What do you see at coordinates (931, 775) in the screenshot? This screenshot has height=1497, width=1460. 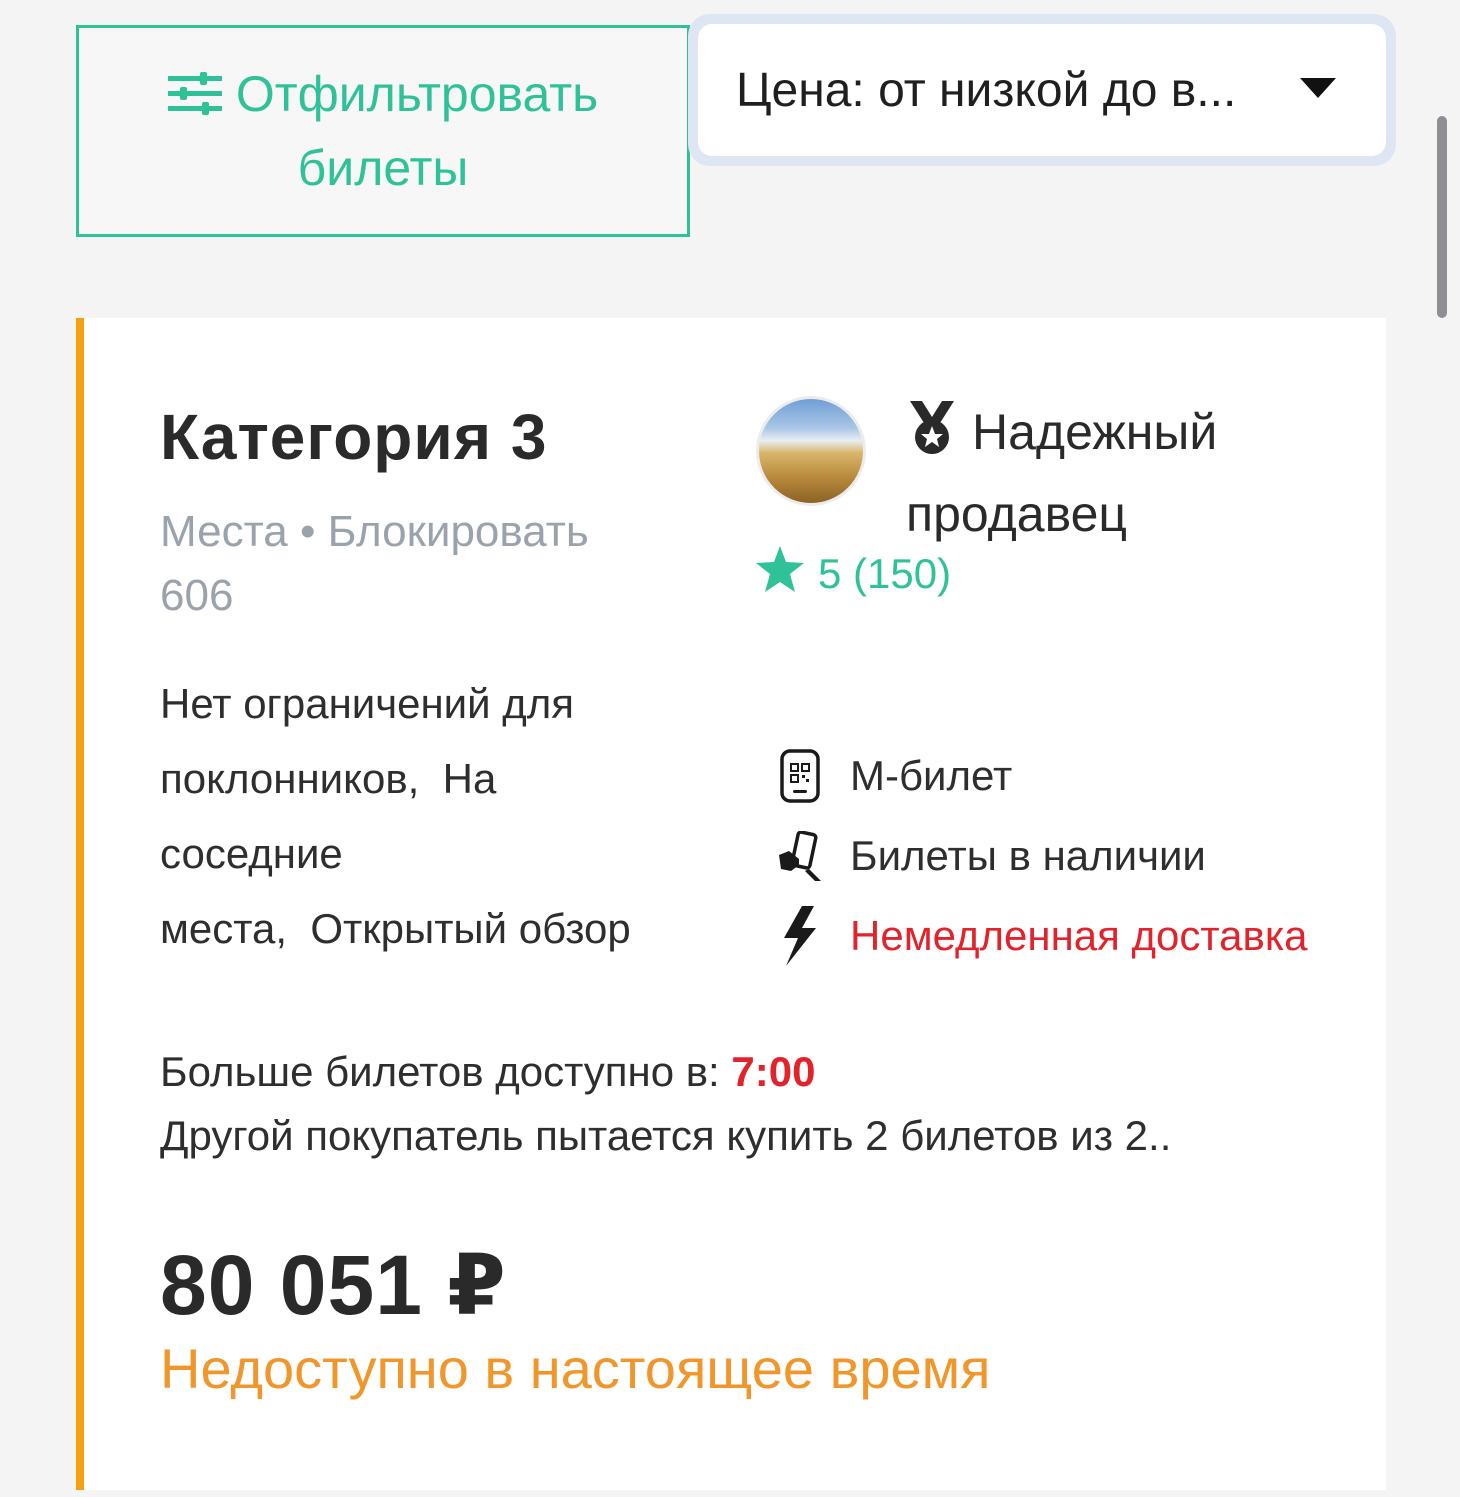 I see `feature-mobile-ticket-label: М-билет` at bounding box center [931, 775].